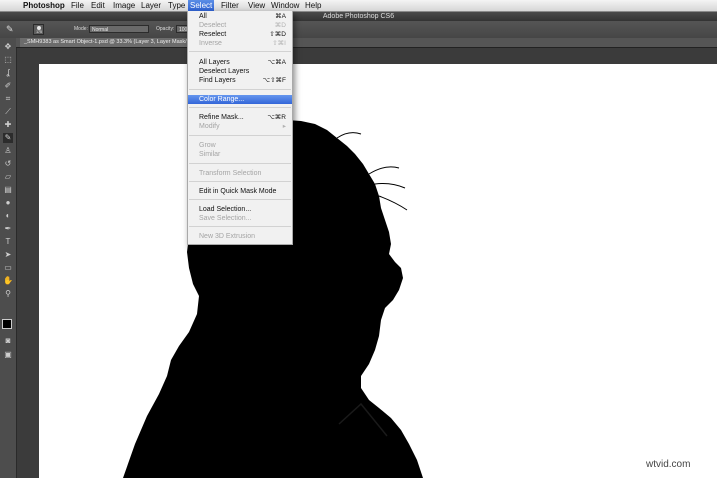 The height and width of the screenshot is (478, 717). Describe the element at coordinates (277, 34) in the screenshot. I see `shortcut-reselect: ⇧⌘D` at that location.